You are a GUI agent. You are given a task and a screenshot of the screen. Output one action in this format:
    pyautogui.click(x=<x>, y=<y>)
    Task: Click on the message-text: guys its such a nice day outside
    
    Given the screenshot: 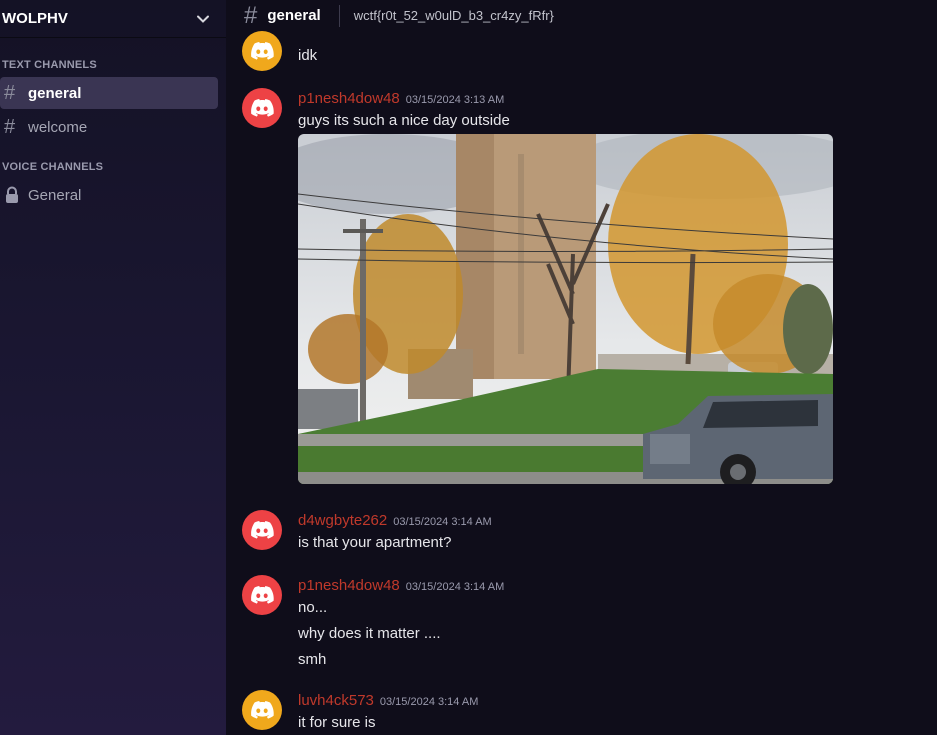 What is the action you would take?
    pyautogui.click(x=404, y=120)
    